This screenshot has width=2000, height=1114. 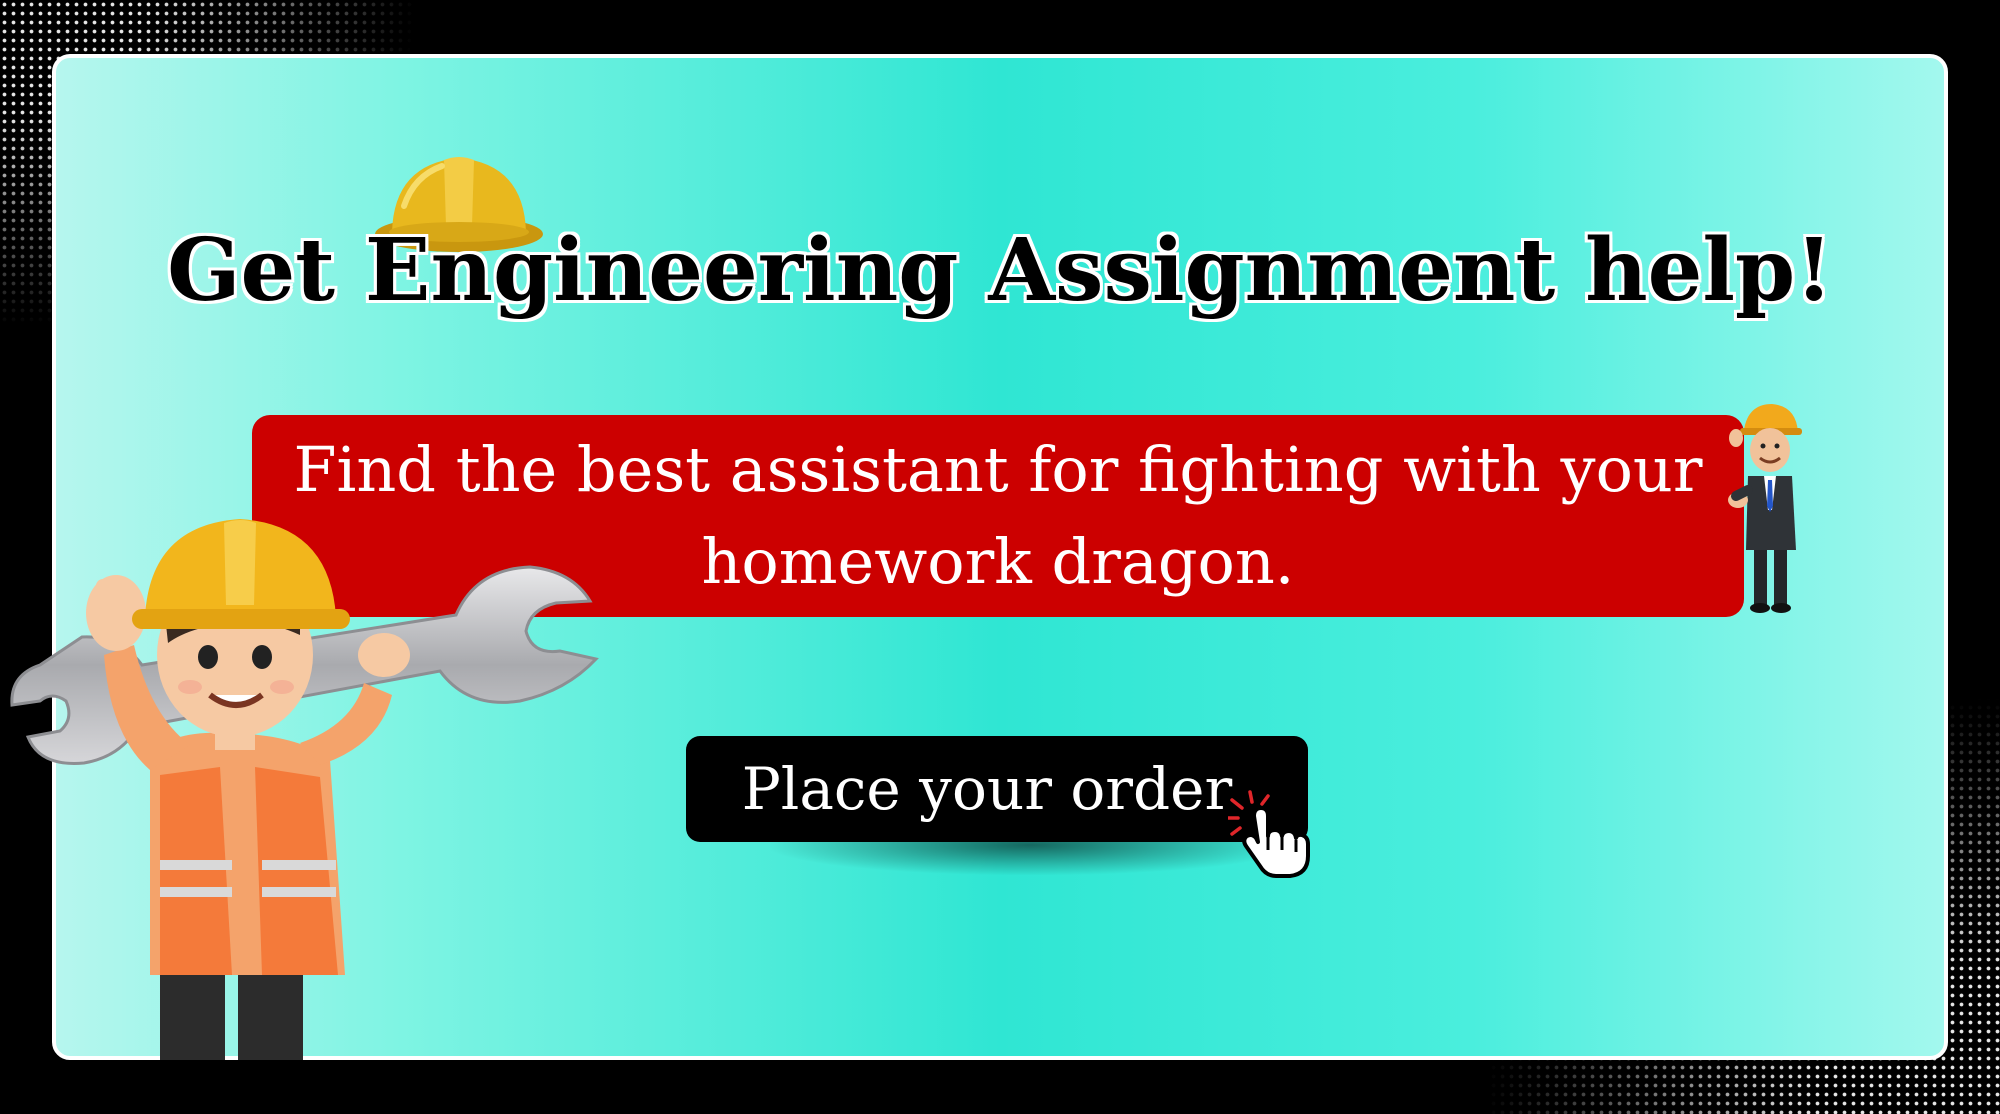 What do you see at coordinates (1269, 834) in the screenshot?
I see `hand-pointer-icon` at bounding box center [1269, 834].